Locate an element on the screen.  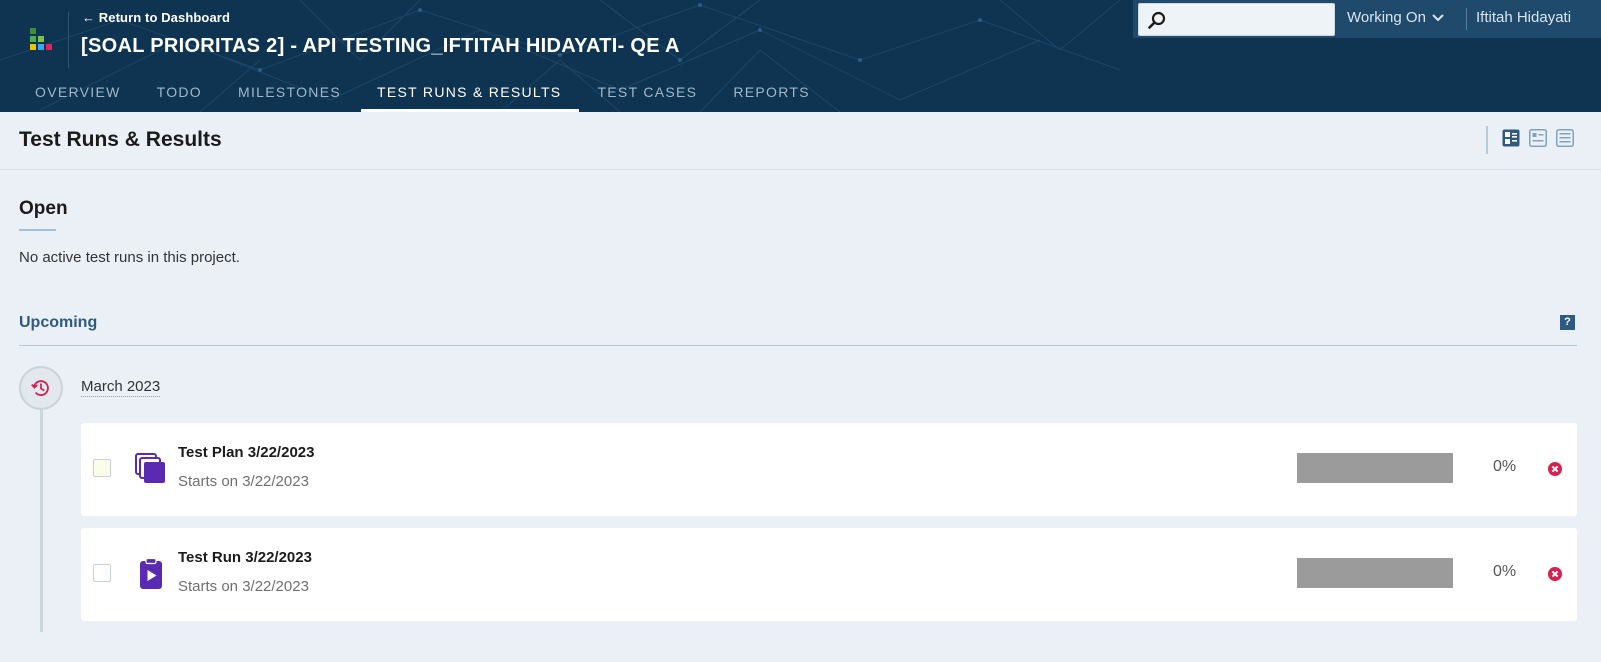
test-plan-icon is located at coordinates (150, 468).